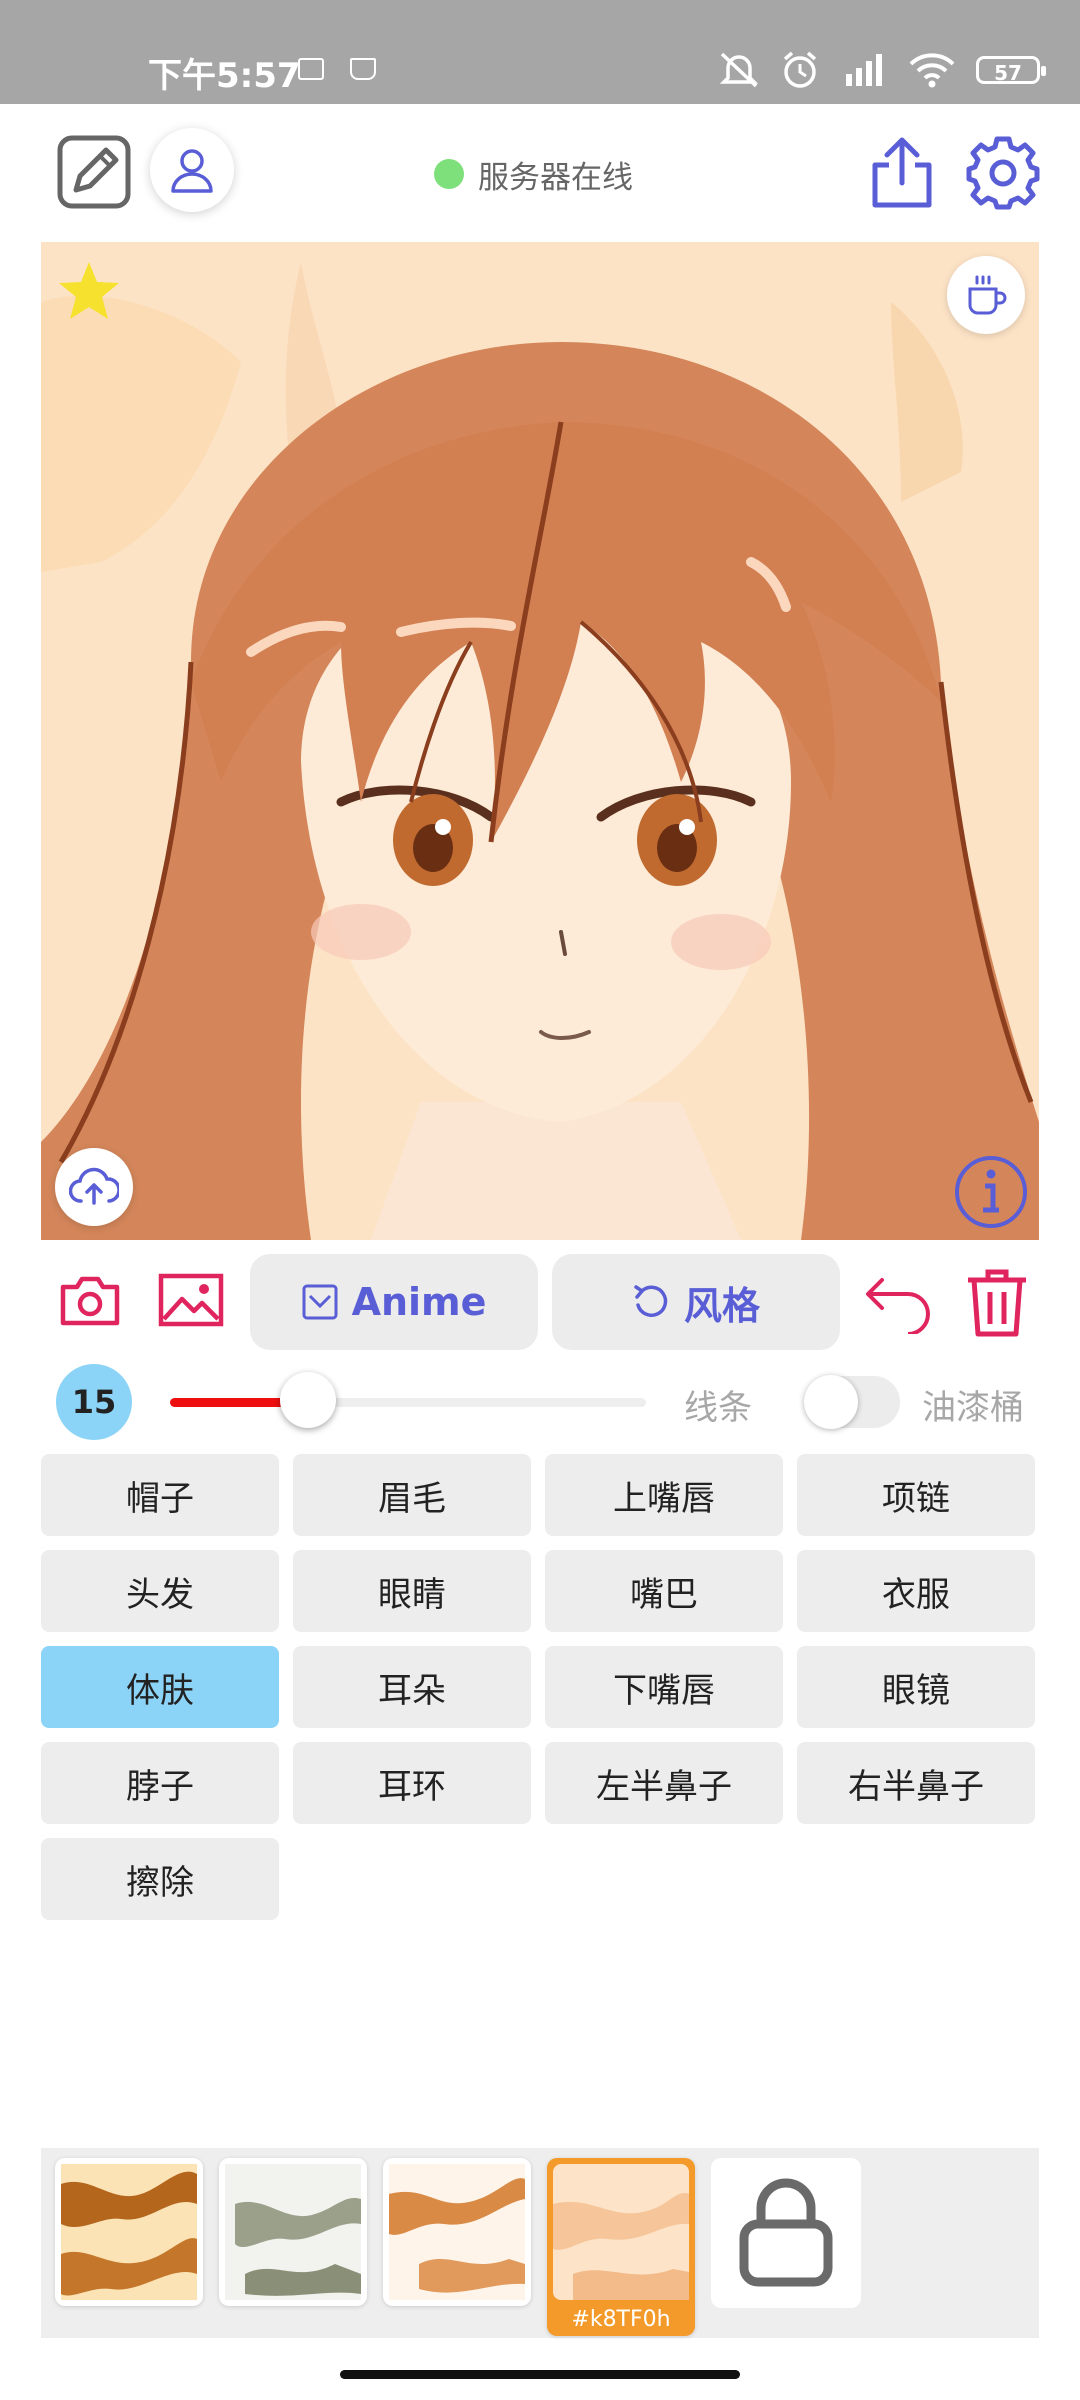  I want to click on edit-icon, so click(94, 172).